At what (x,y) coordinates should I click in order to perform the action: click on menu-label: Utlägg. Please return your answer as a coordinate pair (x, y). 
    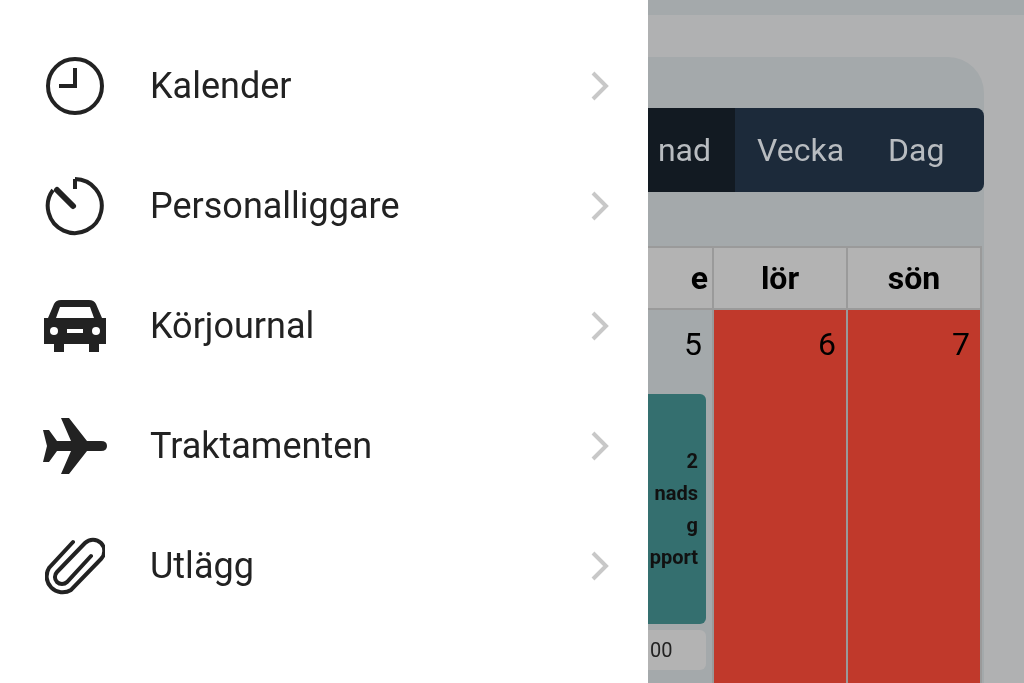
    Looking at the image, I should click on (202, 566).